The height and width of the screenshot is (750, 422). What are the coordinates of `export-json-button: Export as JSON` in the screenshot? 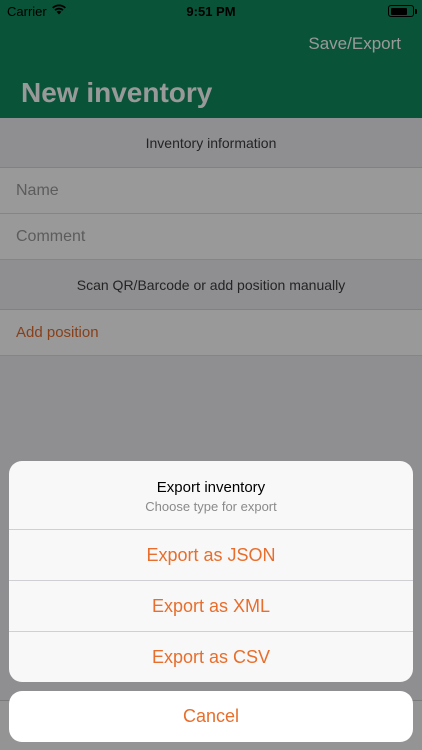 It's located at (211, 555).